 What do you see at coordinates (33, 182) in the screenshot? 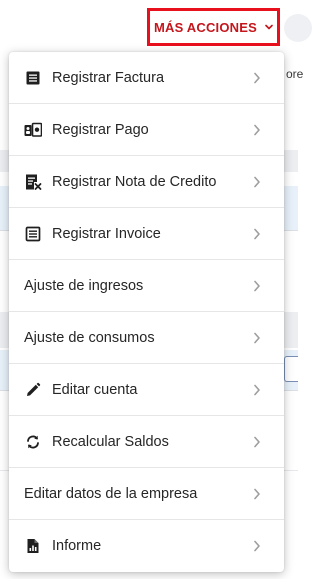
I see `credit-note-icon` at bounding box center [33, 182].